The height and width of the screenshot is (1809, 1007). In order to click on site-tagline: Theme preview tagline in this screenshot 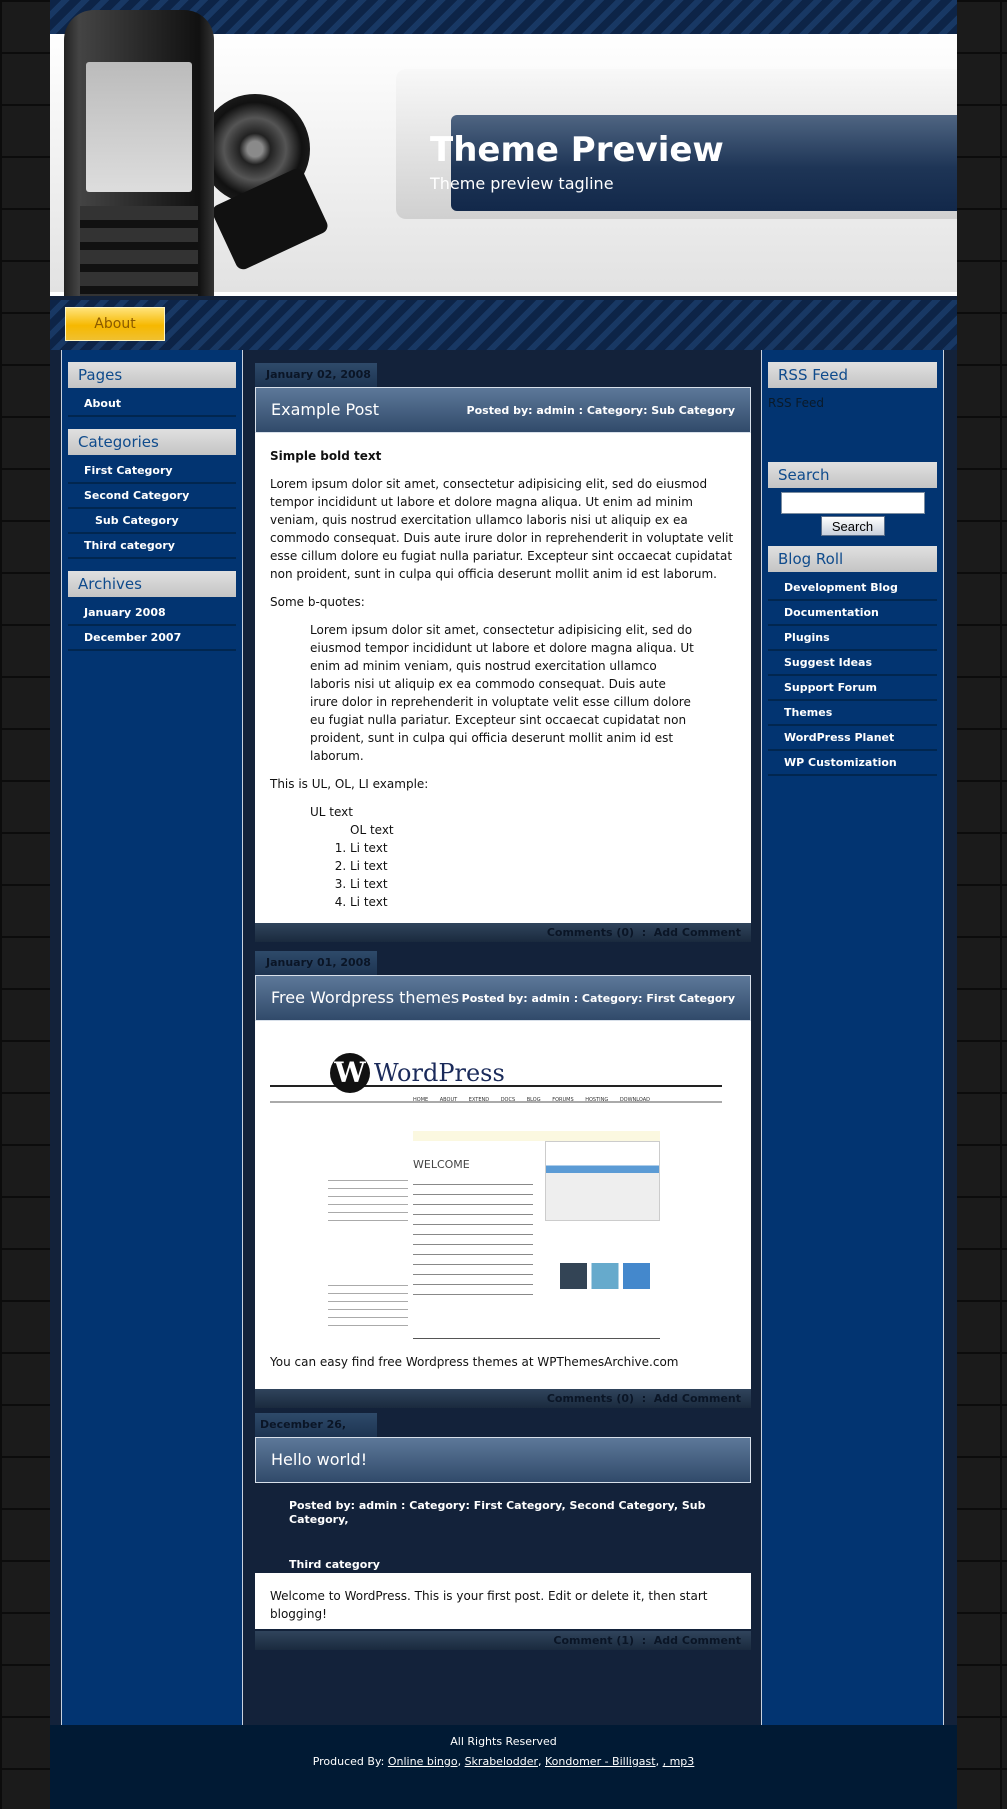, I will do `click(522, 183)`.